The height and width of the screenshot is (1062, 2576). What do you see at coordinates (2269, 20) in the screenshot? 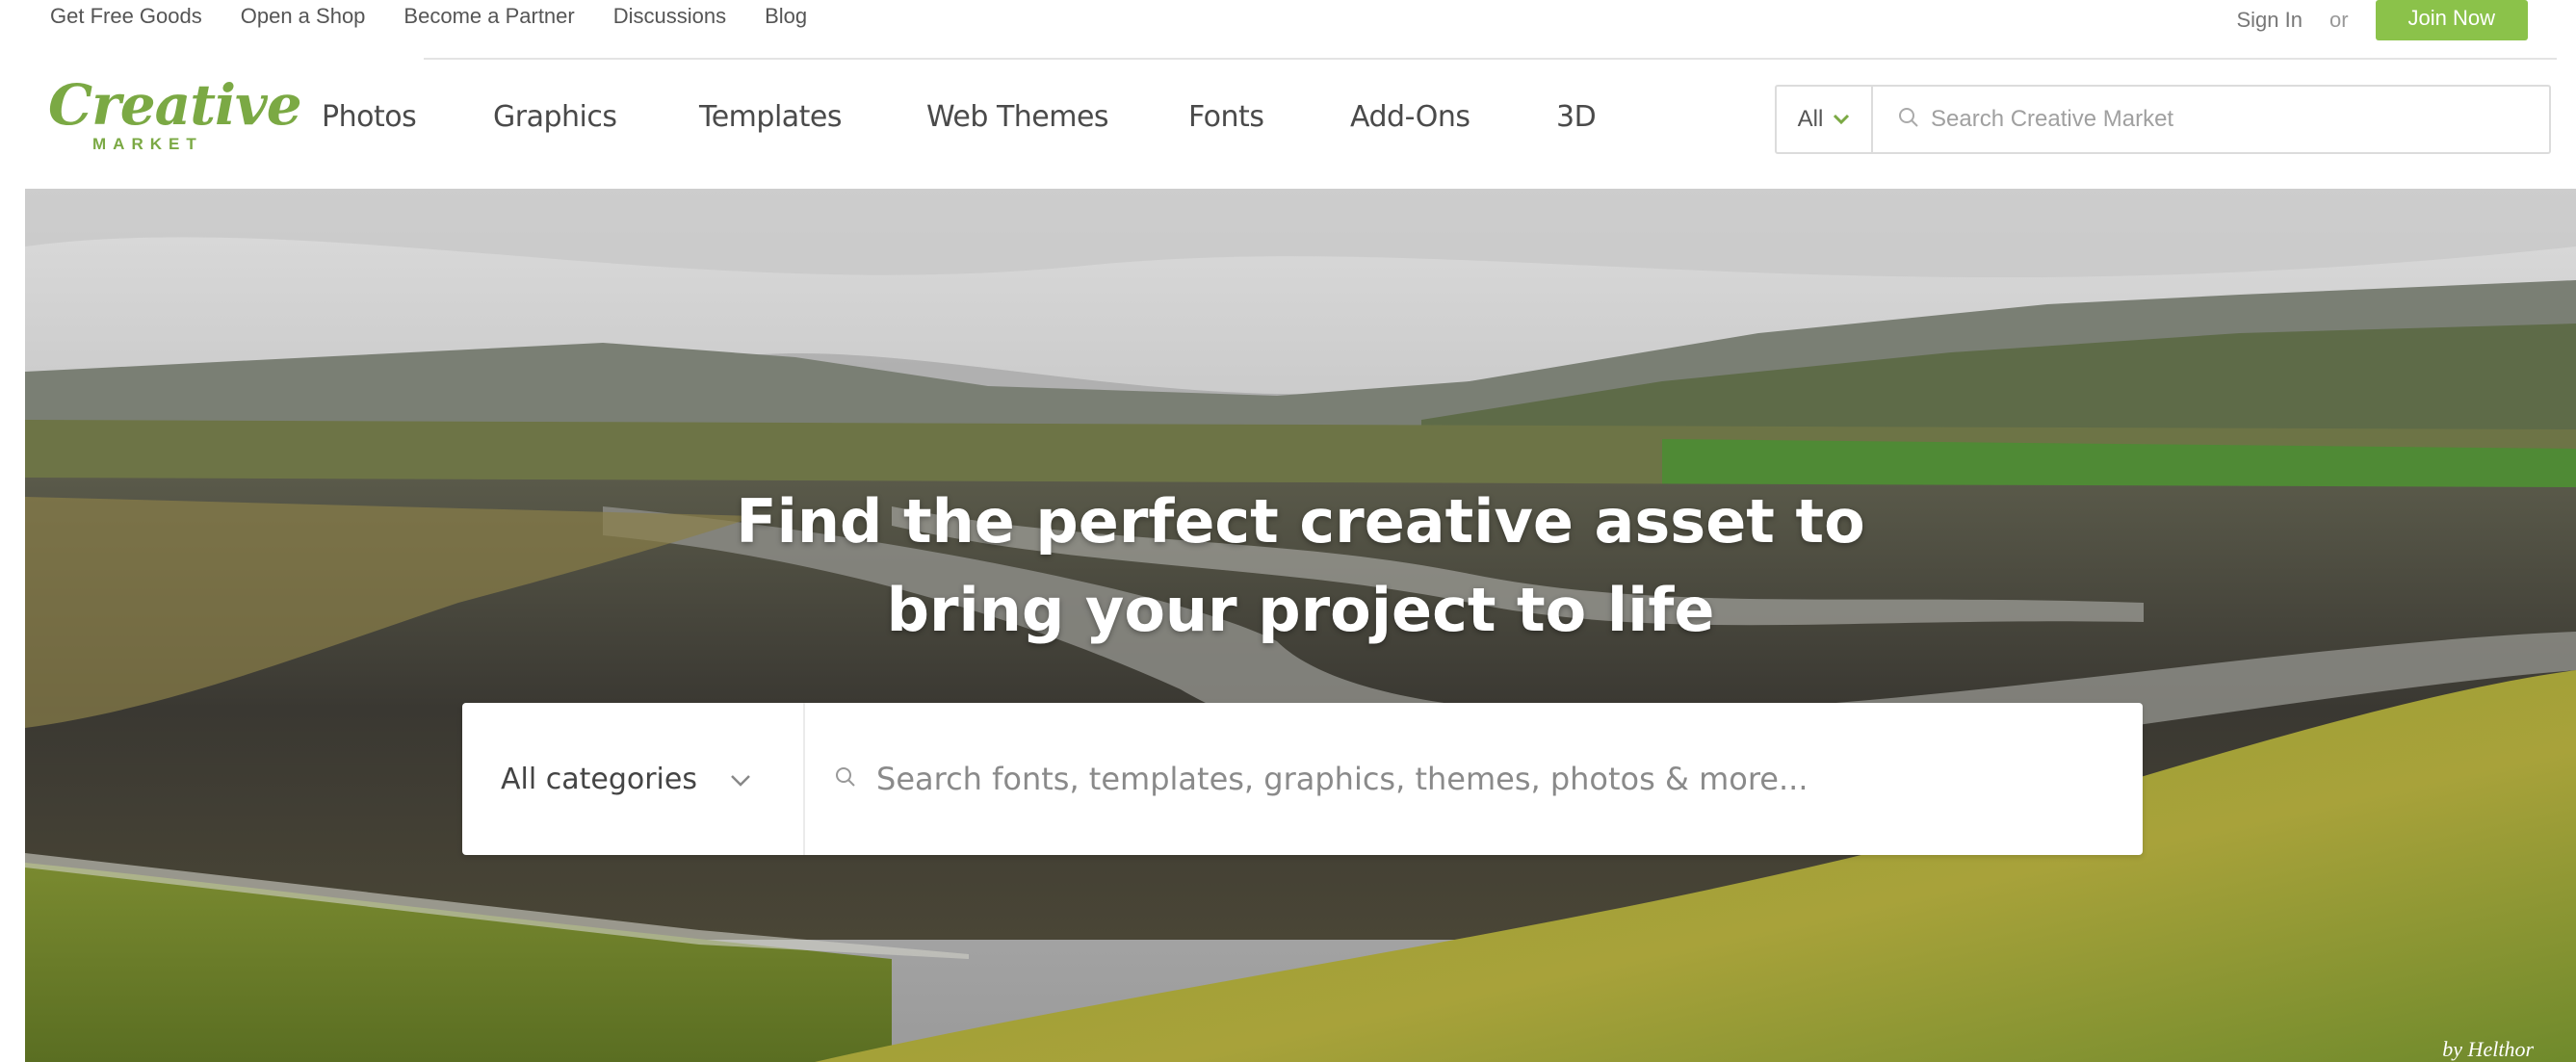
I see `sign-in-link: Sign In` at bounding box center [2269, 20].